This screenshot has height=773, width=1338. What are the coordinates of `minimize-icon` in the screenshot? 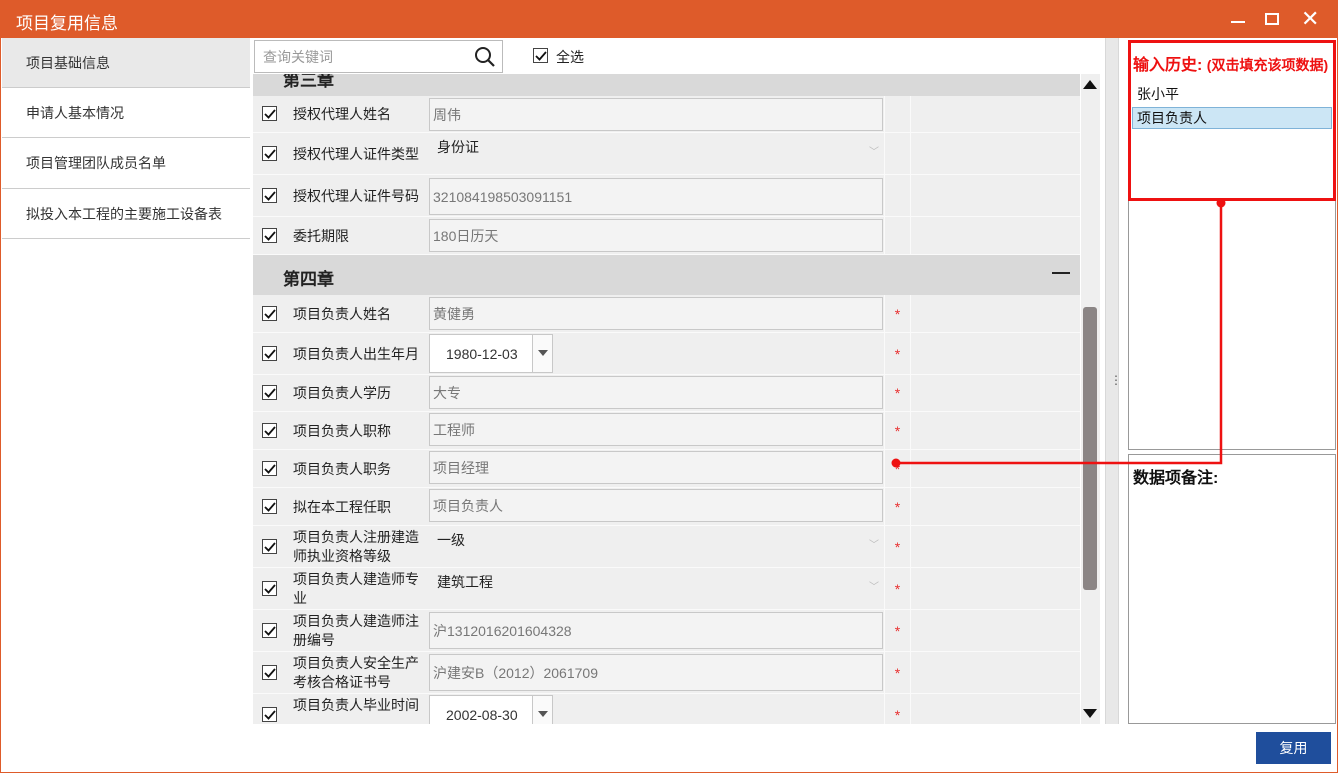 It's located at (1238, 22).